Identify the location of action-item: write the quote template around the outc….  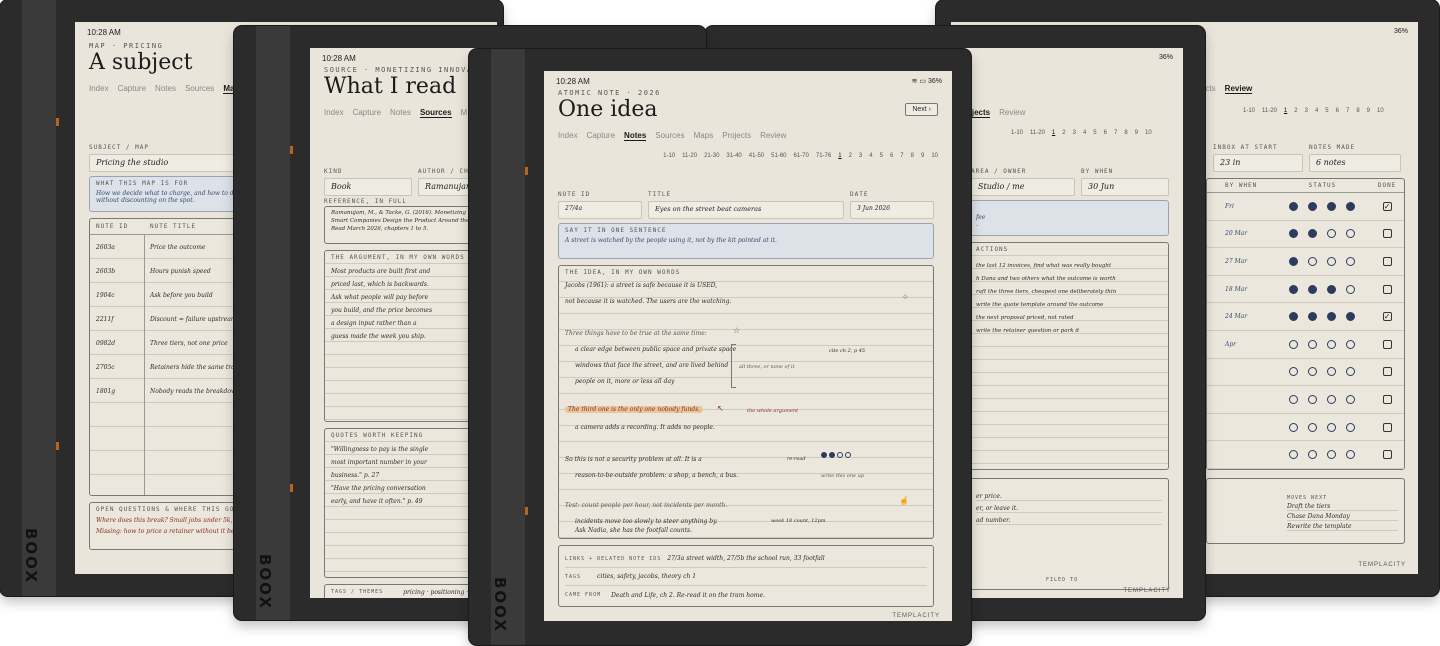
(1069, 305).